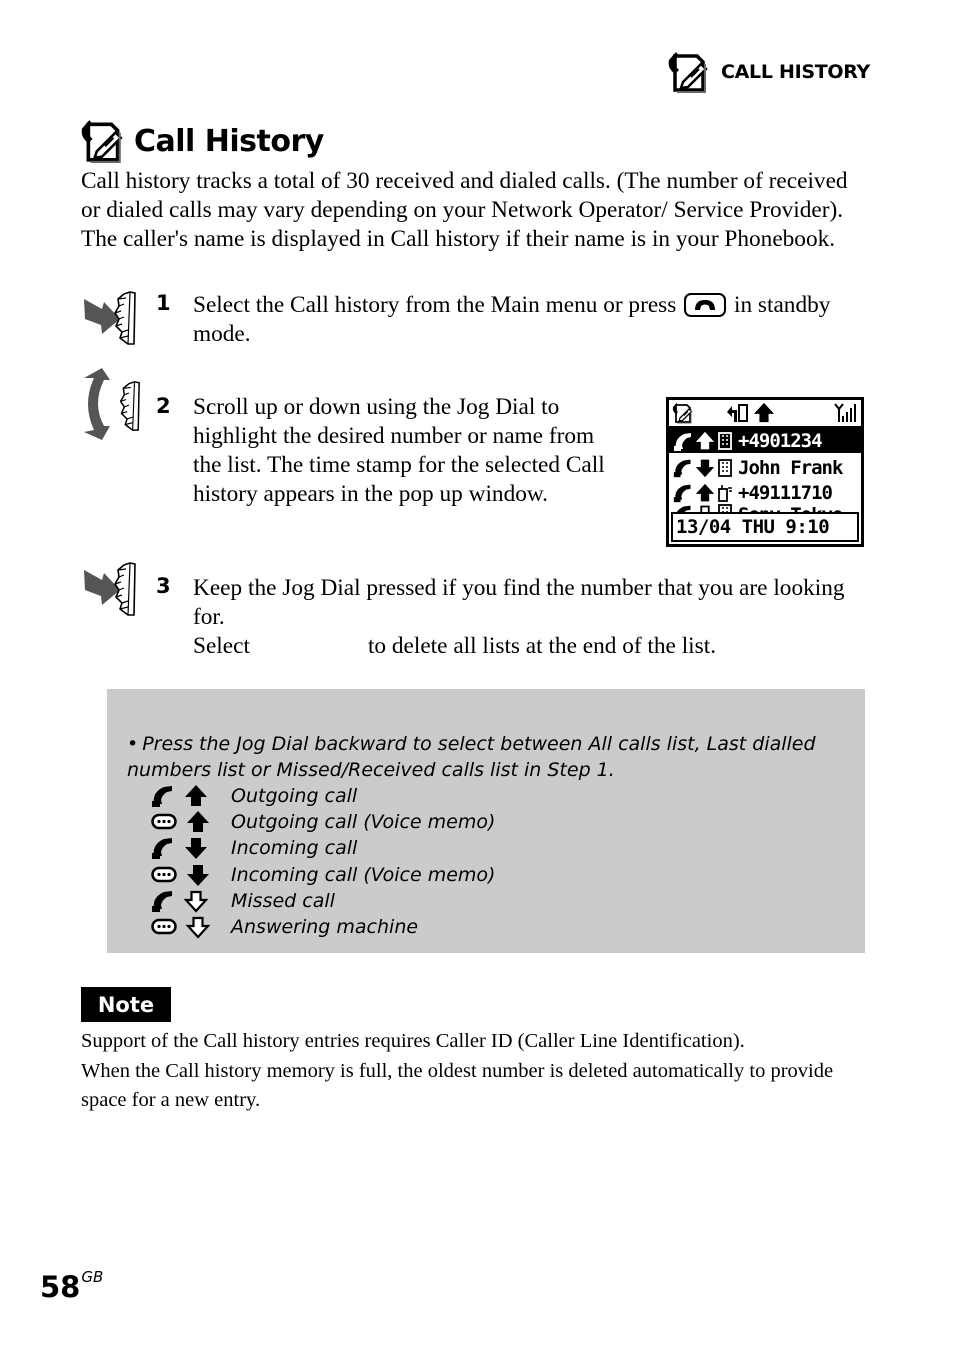  I want to click on page-title-row: Call History, so click(202, 141).